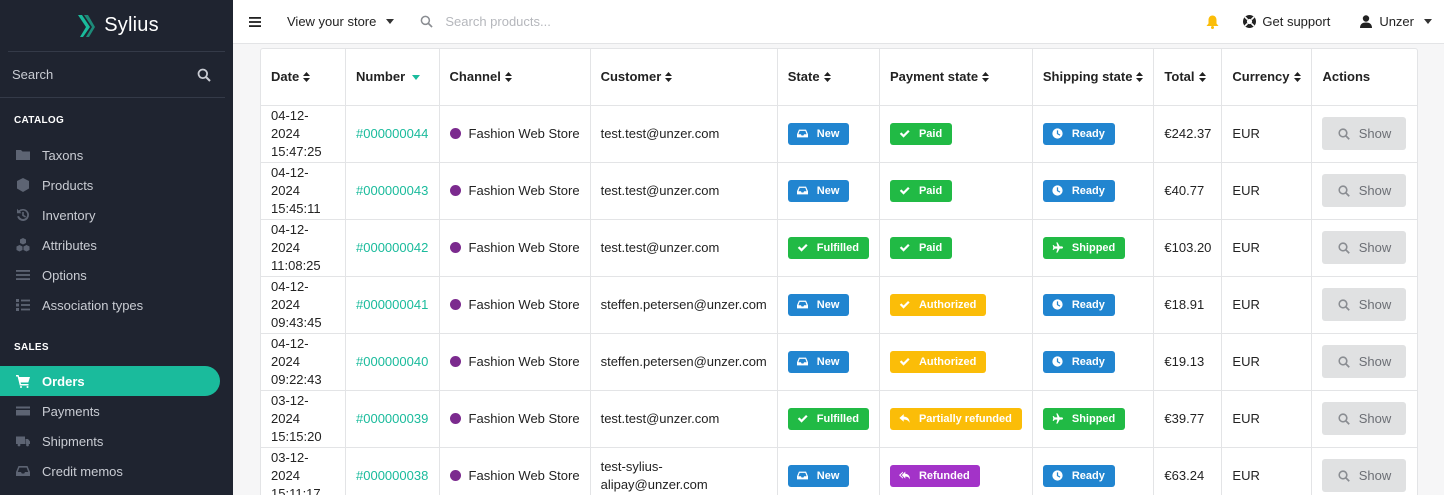 This screenshot has height=495, width=1444. Describe the element at coordinates (1246, 133) in the screenshot. I see `order-currency: EUR` at that location.